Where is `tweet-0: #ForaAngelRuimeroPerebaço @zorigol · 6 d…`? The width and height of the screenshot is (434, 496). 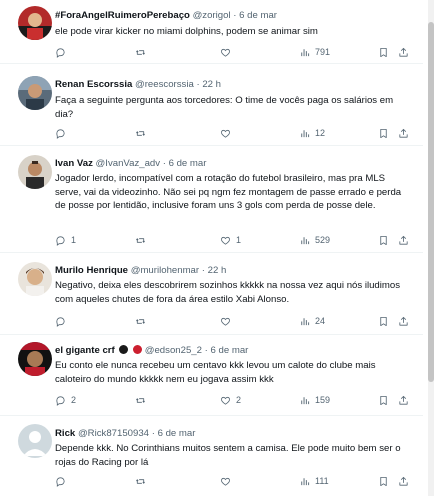 tweet-0: #ForaAngelRuimeroPerebaço @zorigol · 6 d… is located at coordinates (211, 32).